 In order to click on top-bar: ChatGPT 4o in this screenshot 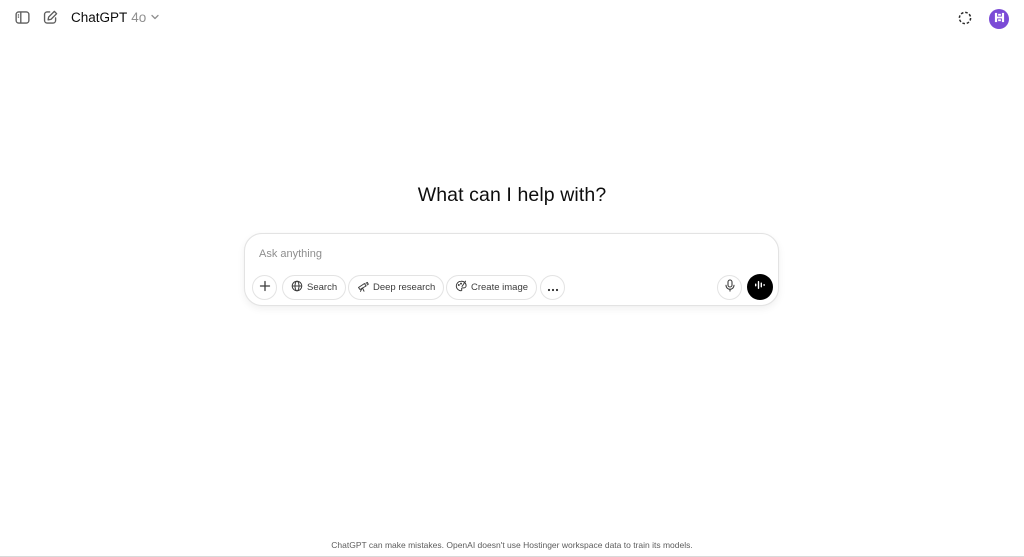, I will do `click(512, 20)`.